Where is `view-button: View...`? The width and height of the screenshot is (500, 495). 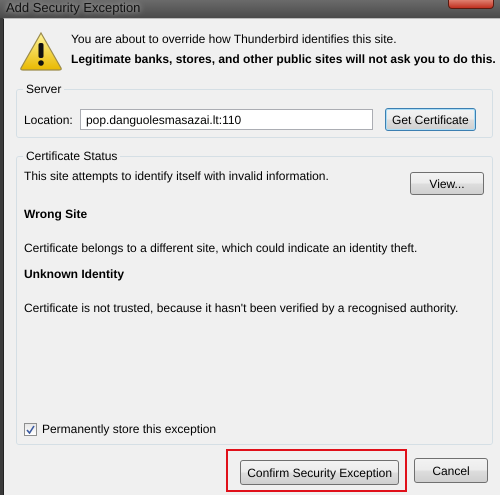 view-button: View... is located at coordinates (447, 183).